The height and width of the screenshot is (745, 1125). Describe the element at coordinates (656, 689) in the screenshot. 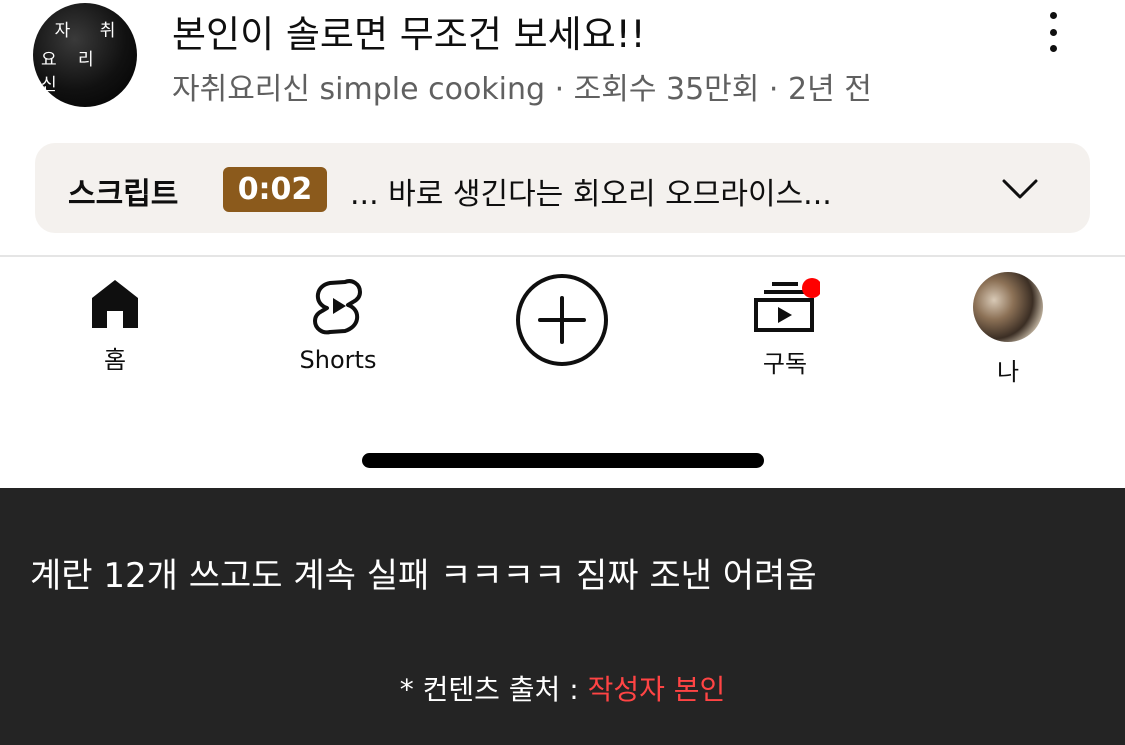

I see `credit-author: 작성자 본인` at that location.